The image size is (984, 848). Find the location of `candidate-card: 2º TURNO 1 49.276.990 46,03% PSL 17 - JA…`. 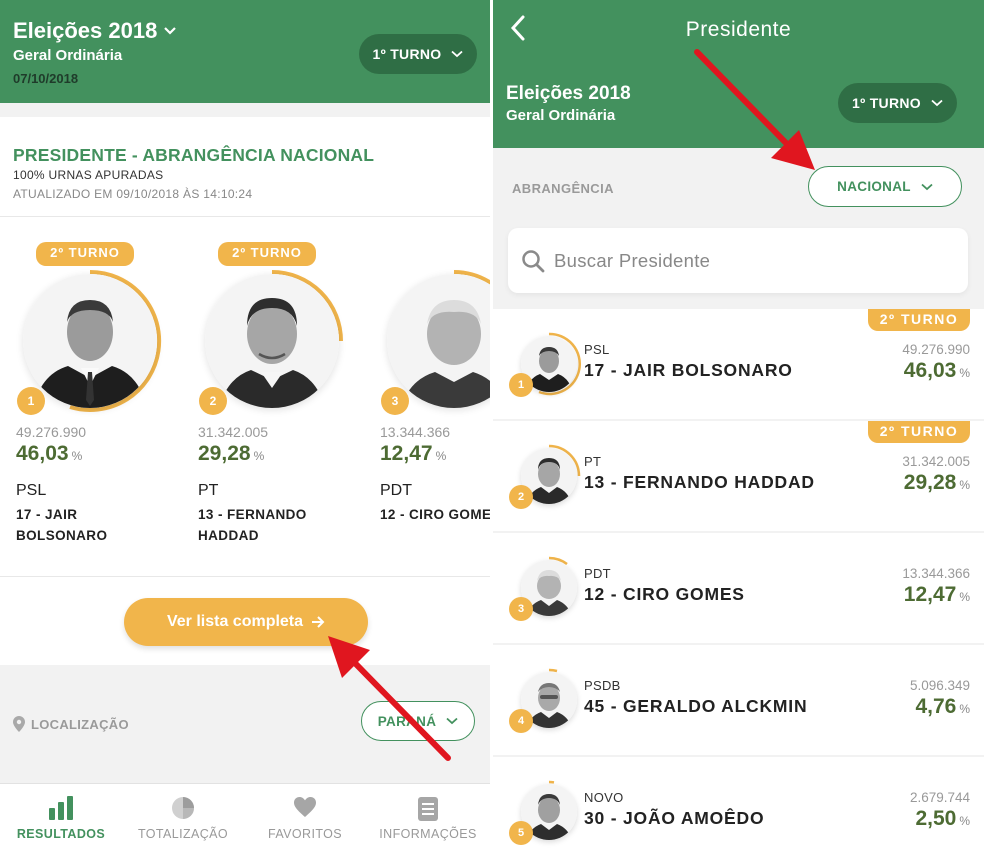

candidate-card: 2º TURNO 1 49.276.990 46,03% PSL 17 - JA… is located at coordinates (98, 407).